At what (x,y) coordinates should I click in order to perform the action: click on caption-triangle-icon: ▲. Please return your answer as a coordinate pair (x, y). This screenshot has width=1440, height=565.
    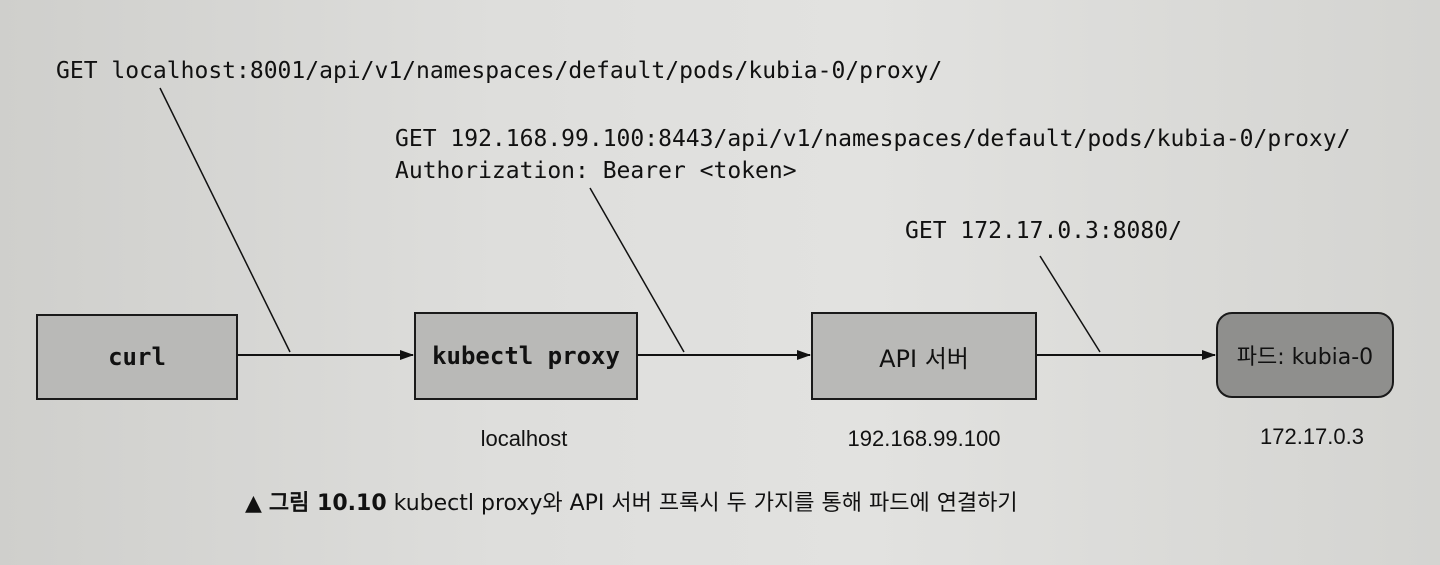
    Looking at the image, I should click on (253, 503).